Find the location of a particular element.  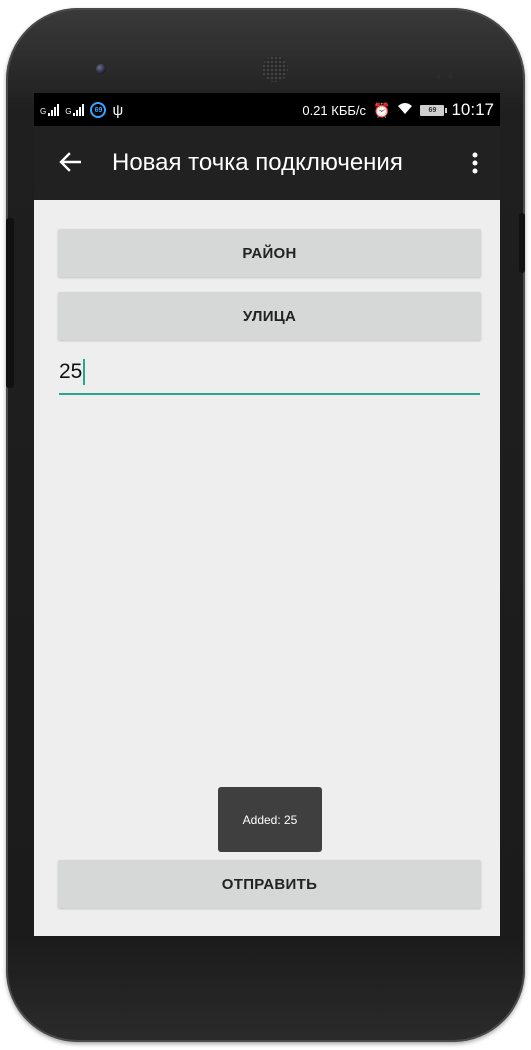

proximity-sensors is located at coordinates (451, 72).